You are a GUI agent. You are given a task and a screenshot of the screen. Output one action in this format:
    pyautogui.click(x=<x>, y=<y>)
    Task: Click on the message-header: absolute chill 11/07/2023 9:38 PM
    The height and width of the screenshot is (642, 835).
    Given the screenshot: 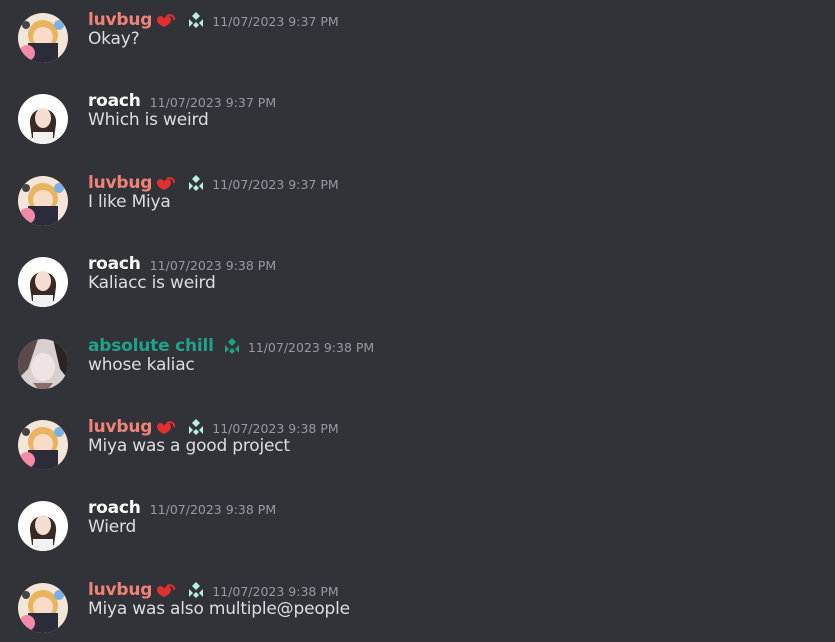 What is the action you would take?
    pyautogui.click(x=231, y=346)
    